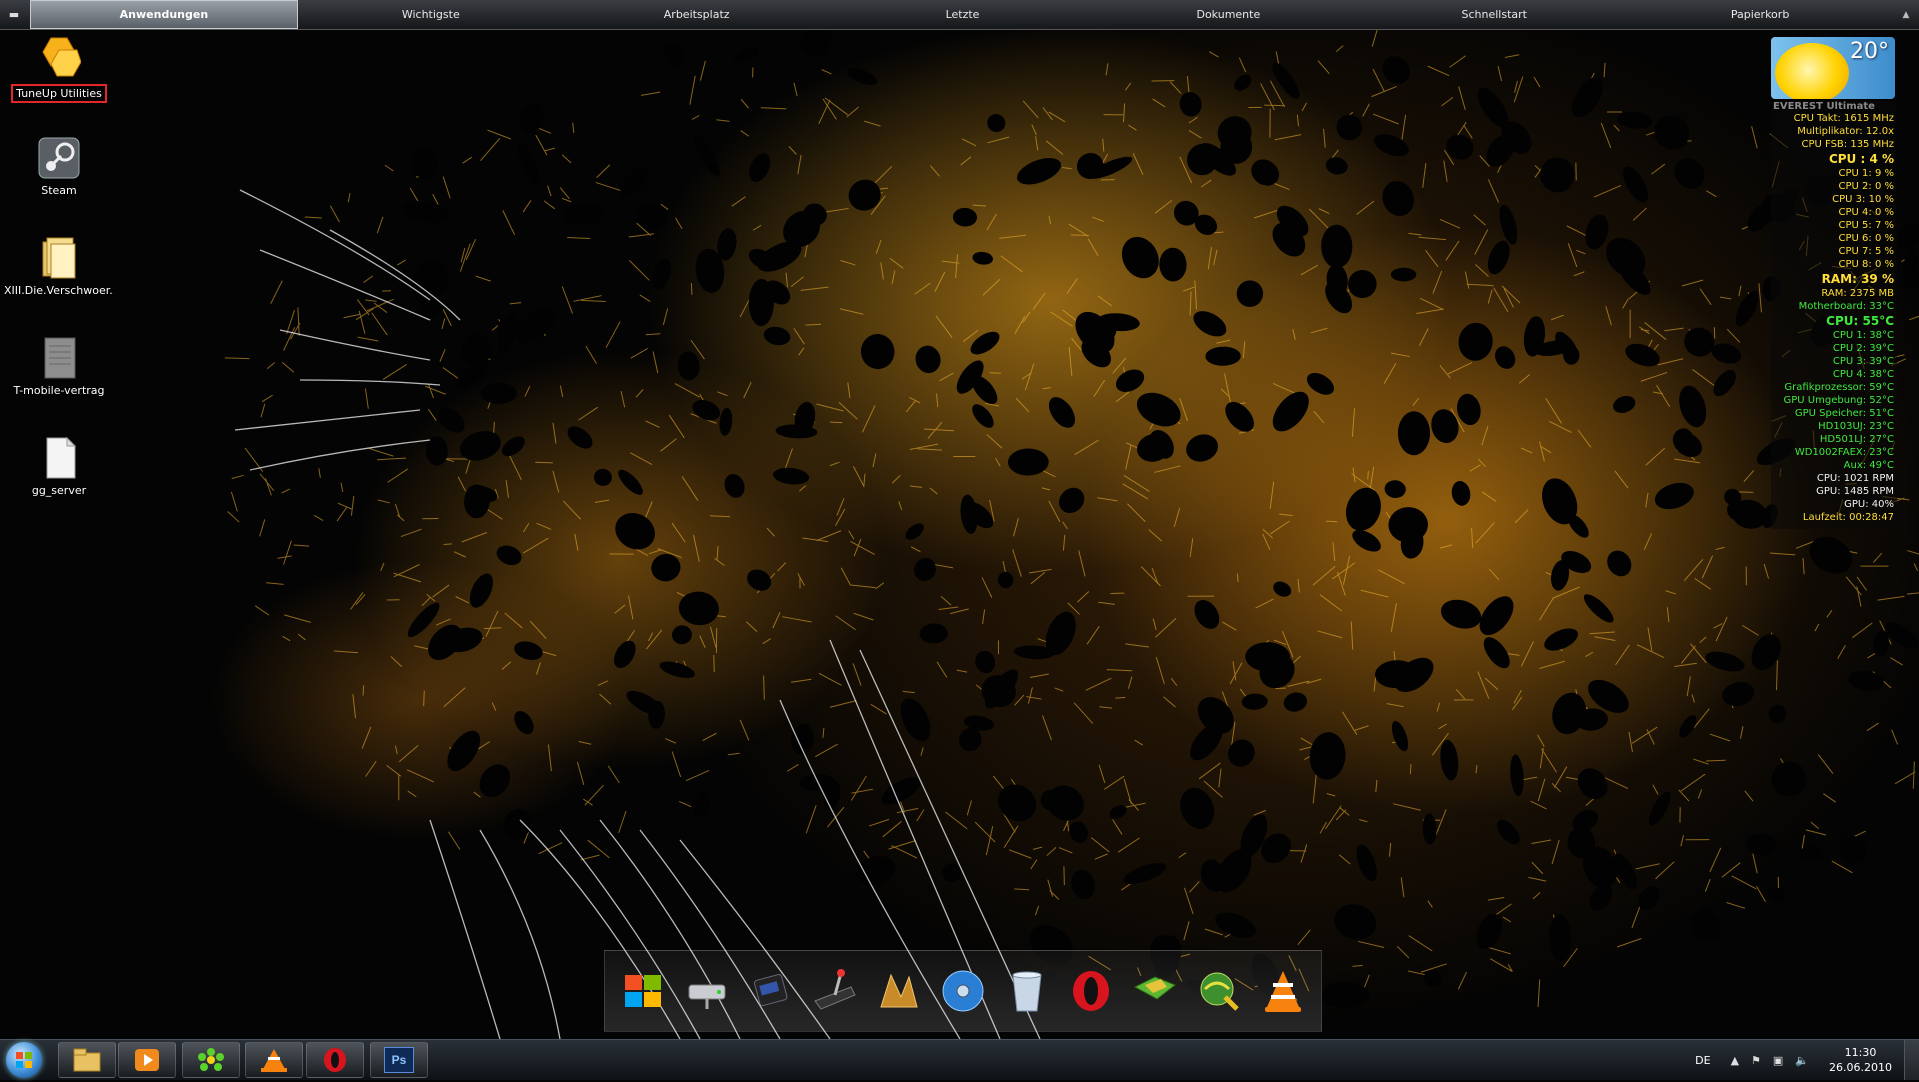 The image size is (1919, 1082). Describe the element at coordinates (643, 991) in the screenshot. I see `windows-icon` at that location.